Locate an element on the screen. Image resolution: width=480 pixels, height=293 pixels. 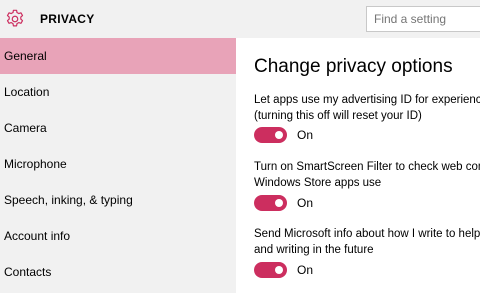
search-input is located at coordinates (423, 19).